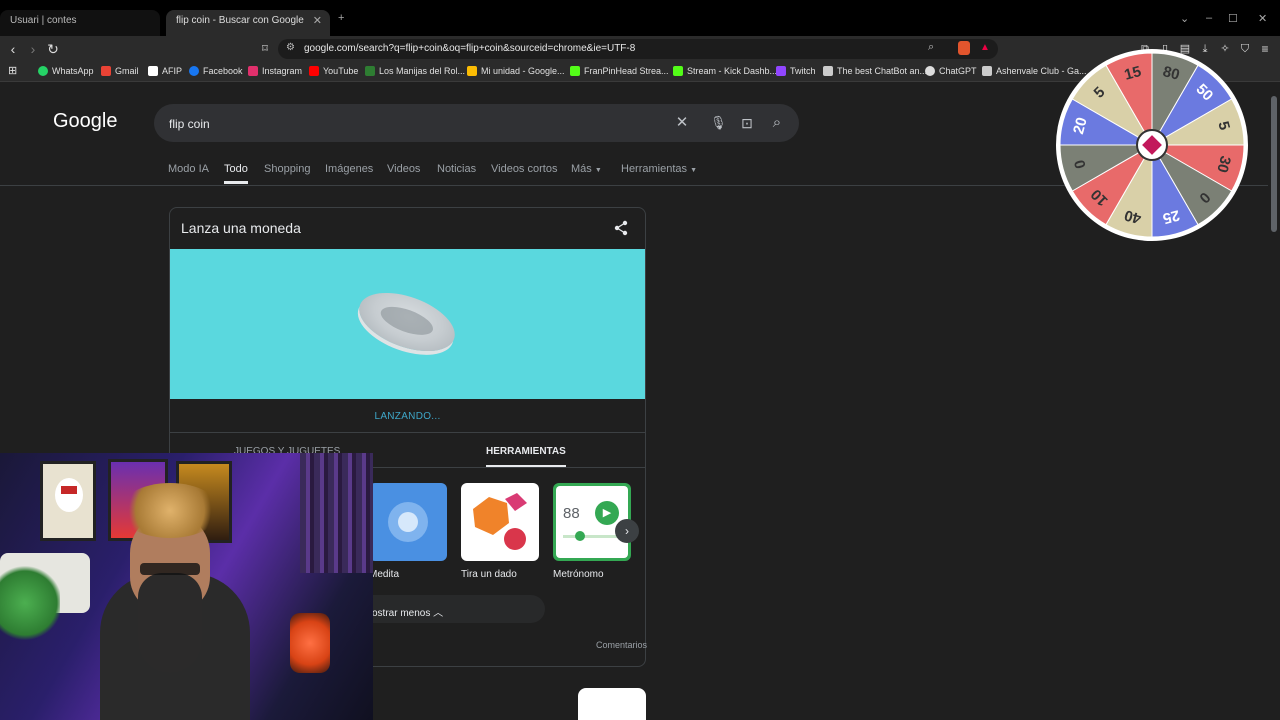 The height and width of the screenshot is (720, 1280). What do you see at coordinates (106, 71) in the screenshot?
I see `gmail-icon` at bounding box center [106, 71].